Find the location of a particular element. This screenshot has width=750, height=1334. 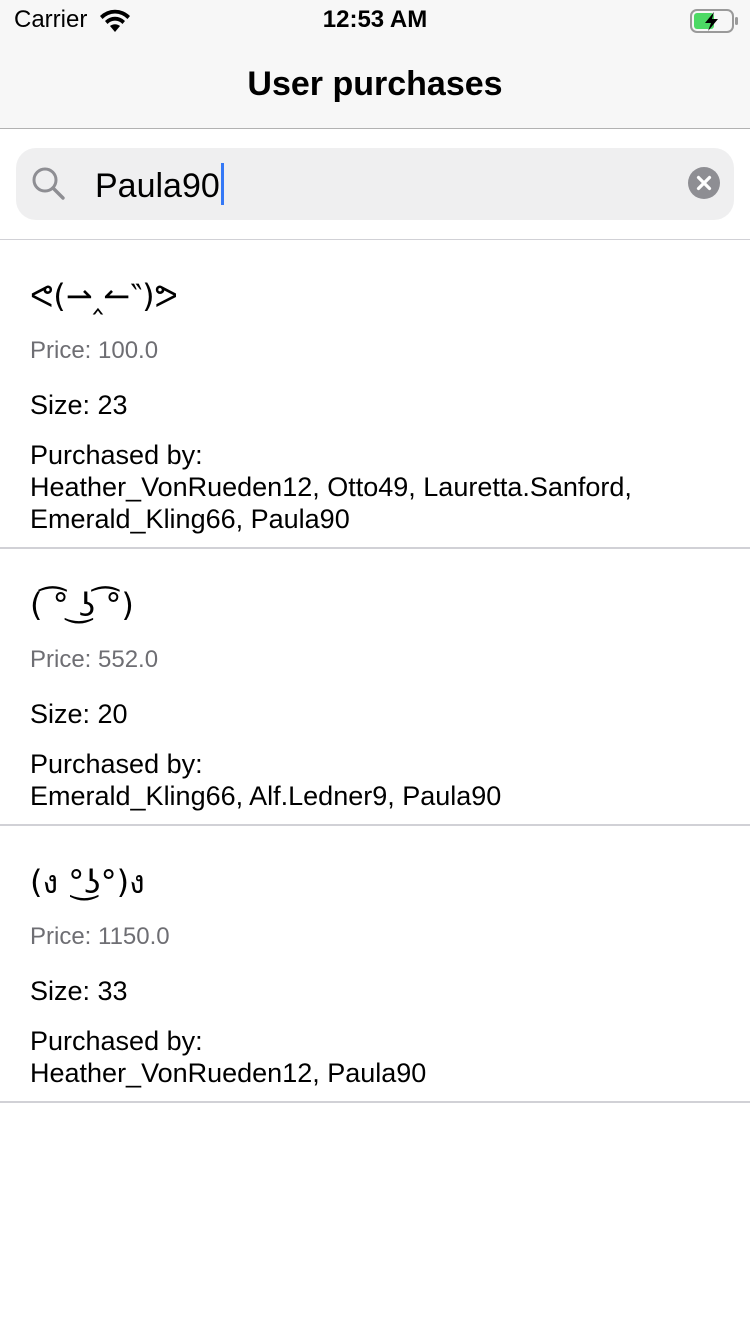

item-emoticon: (ง °͜ʖ°)ง is located at coordinates (87, 882).